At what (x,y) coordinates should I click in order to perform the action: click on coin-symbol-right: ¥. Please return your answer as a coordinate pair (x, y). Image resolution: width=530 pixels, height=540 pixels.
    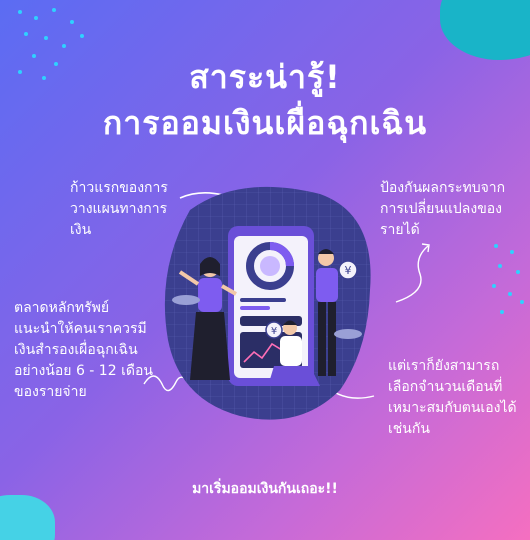
    Looking at the image, I should click on (348, 270).